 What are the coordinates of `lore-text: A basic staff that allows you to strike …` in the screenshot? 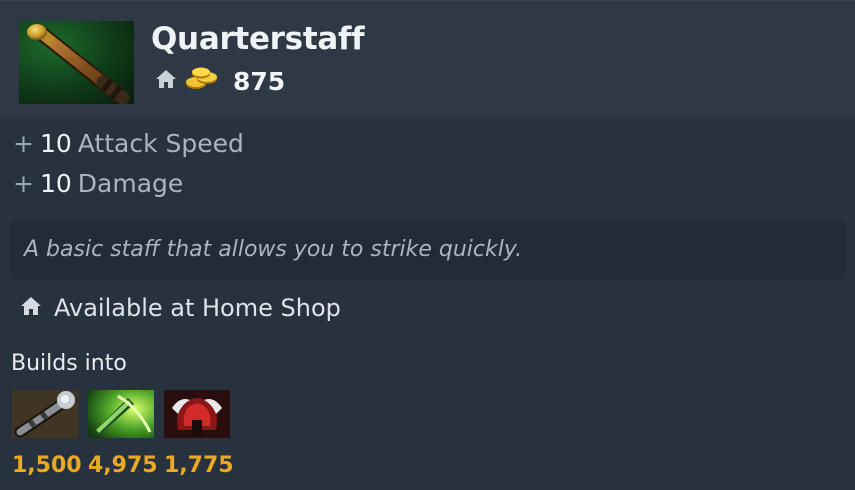 It's located at (273, 249).